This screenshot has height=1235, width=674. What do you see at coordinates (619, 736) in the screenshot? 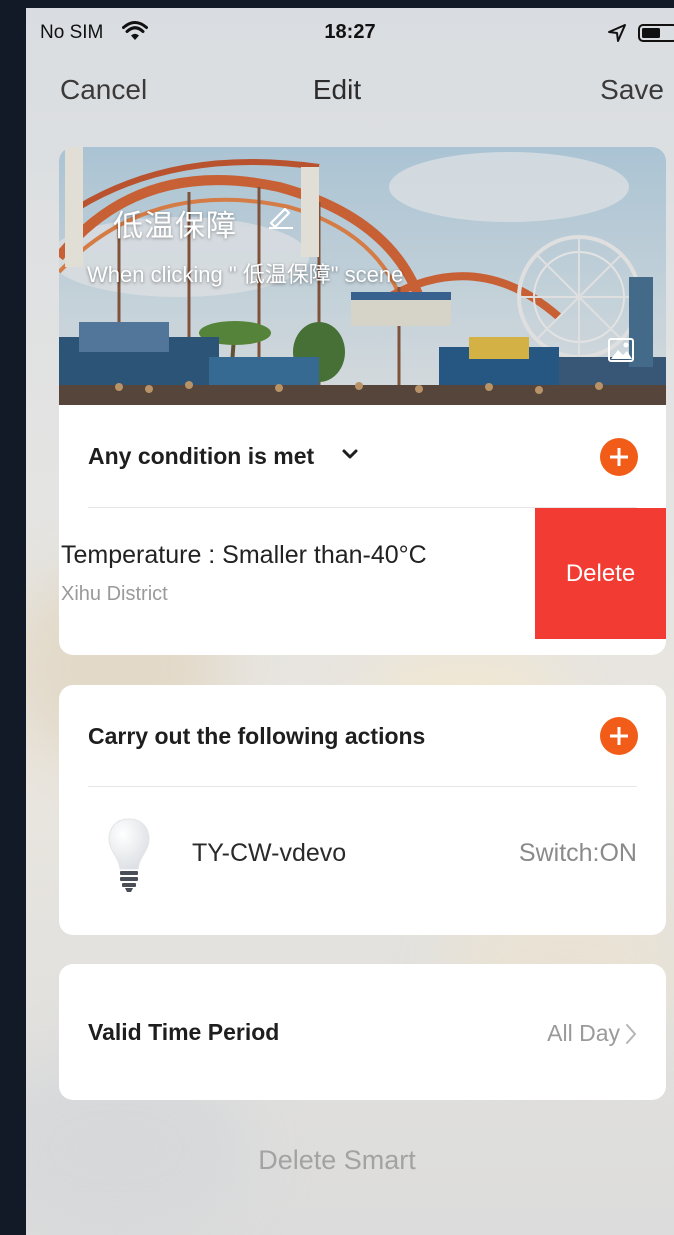
I see `add-action-button` at bounding box center [619, 736].